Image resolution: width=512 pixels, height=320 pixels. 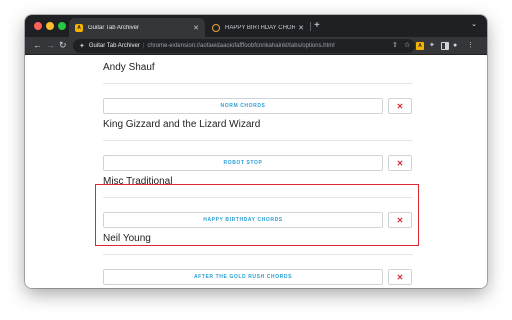 What do you see at coordinates (243, 220) in the screenshot?
I see `song-link-button: HAPPY BIRTHDAY CHORDS` at bounding box center [243, 220].